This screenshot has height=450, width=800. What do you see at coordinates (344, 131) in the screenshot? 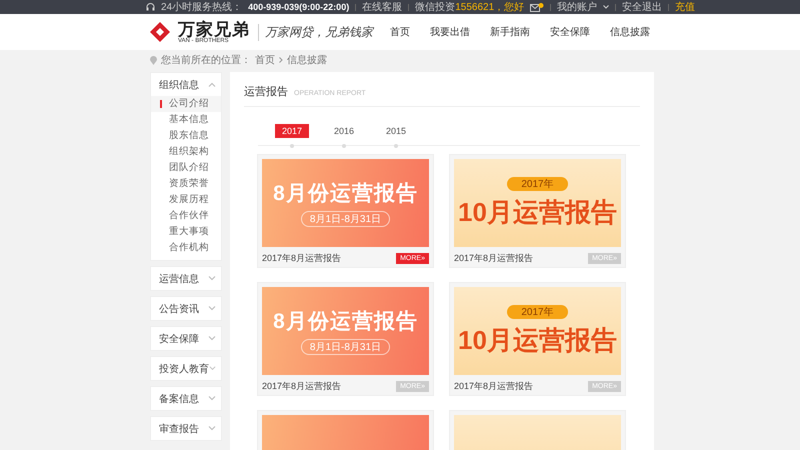
I see `year-tab: 2016` at bounding box center [344, 131].